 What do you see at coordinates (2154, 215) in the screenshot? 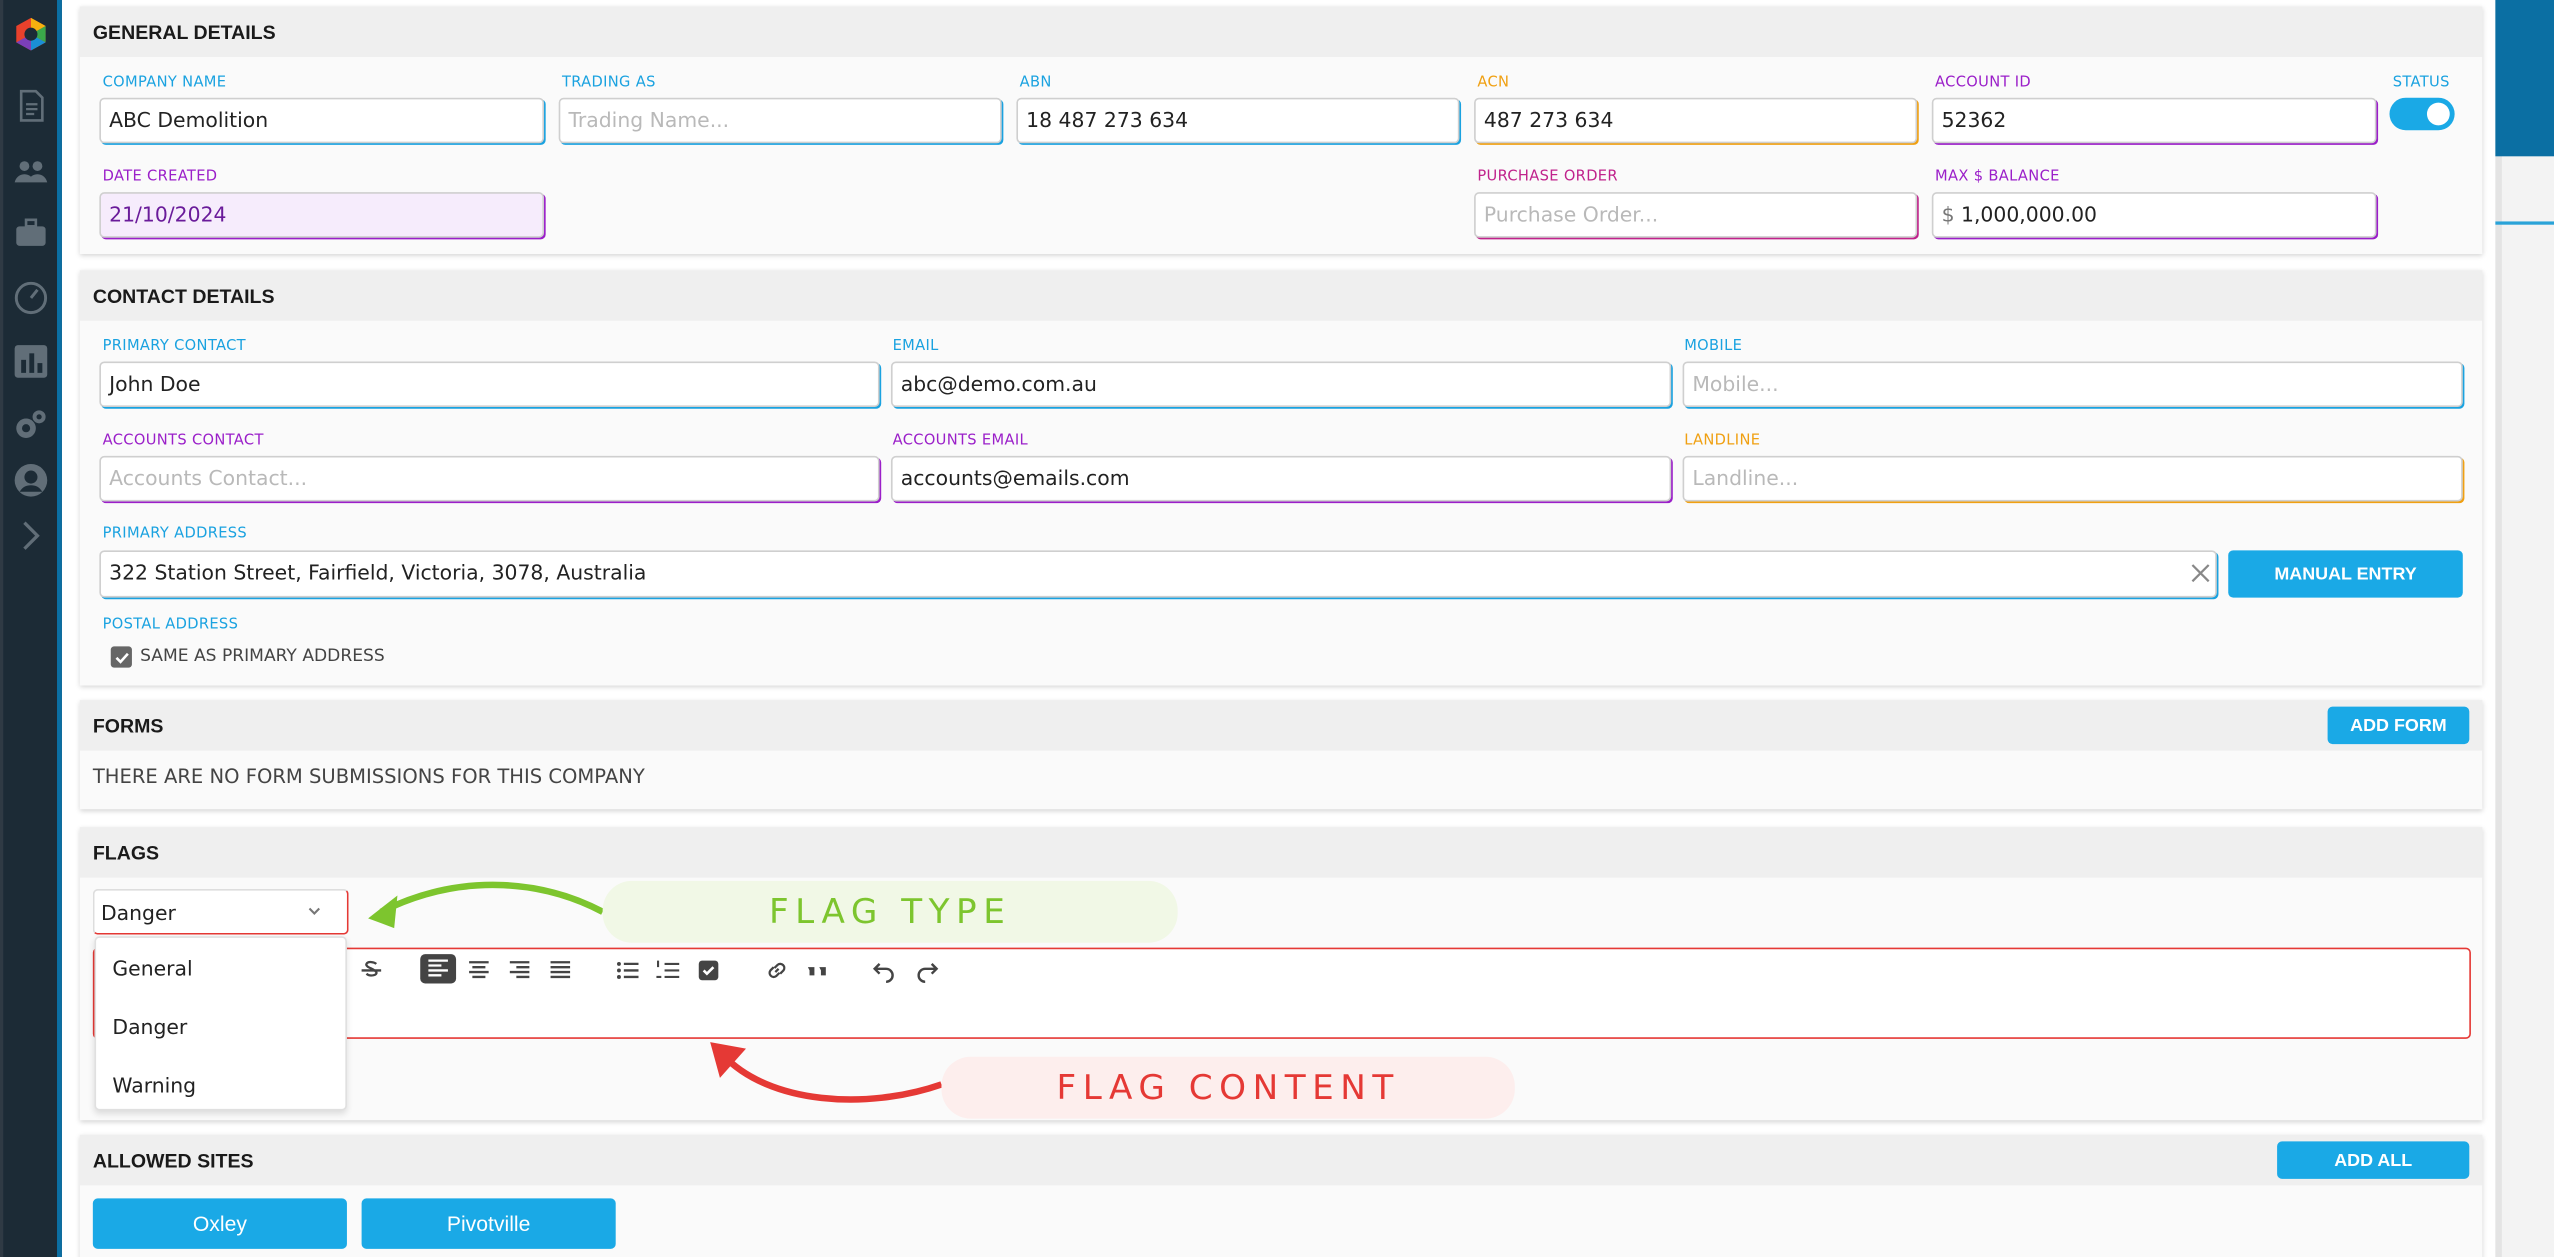
I see `max-balance-field: $ 1,000,000.00` at bounding box center [2154, 215].